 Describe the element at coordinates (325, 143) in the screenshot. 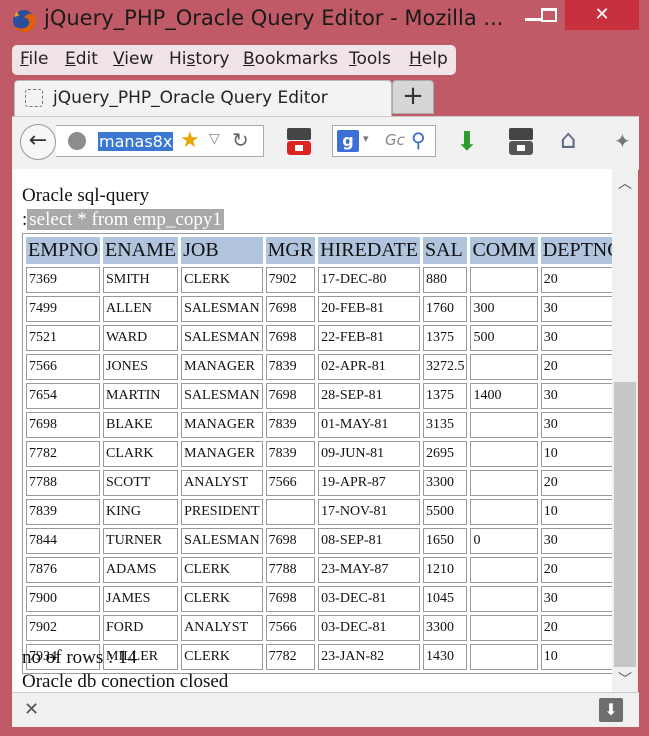

I see `navigation-toolbar: manas8x ★ ▽ ↻ ← g ▾ Gc ⚲ ⬇ ⌂ ✦` at that location.